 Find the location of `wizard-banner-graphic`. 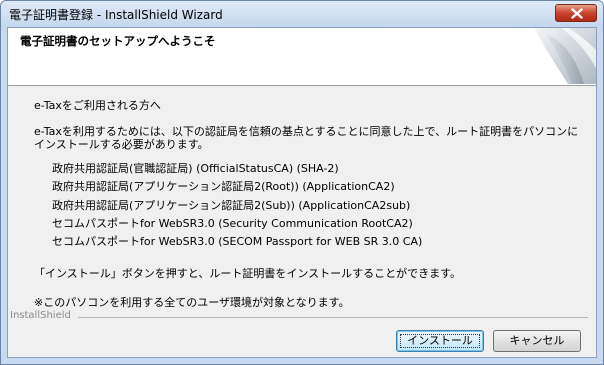

wizard-banner-graphic is located at coordinates (565, 56).